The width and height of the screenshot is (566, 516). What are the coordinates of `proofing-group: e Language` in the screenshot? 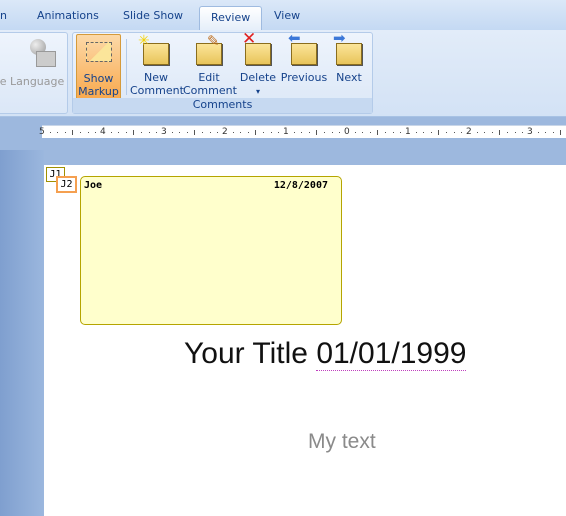 It's located at (34, 73).